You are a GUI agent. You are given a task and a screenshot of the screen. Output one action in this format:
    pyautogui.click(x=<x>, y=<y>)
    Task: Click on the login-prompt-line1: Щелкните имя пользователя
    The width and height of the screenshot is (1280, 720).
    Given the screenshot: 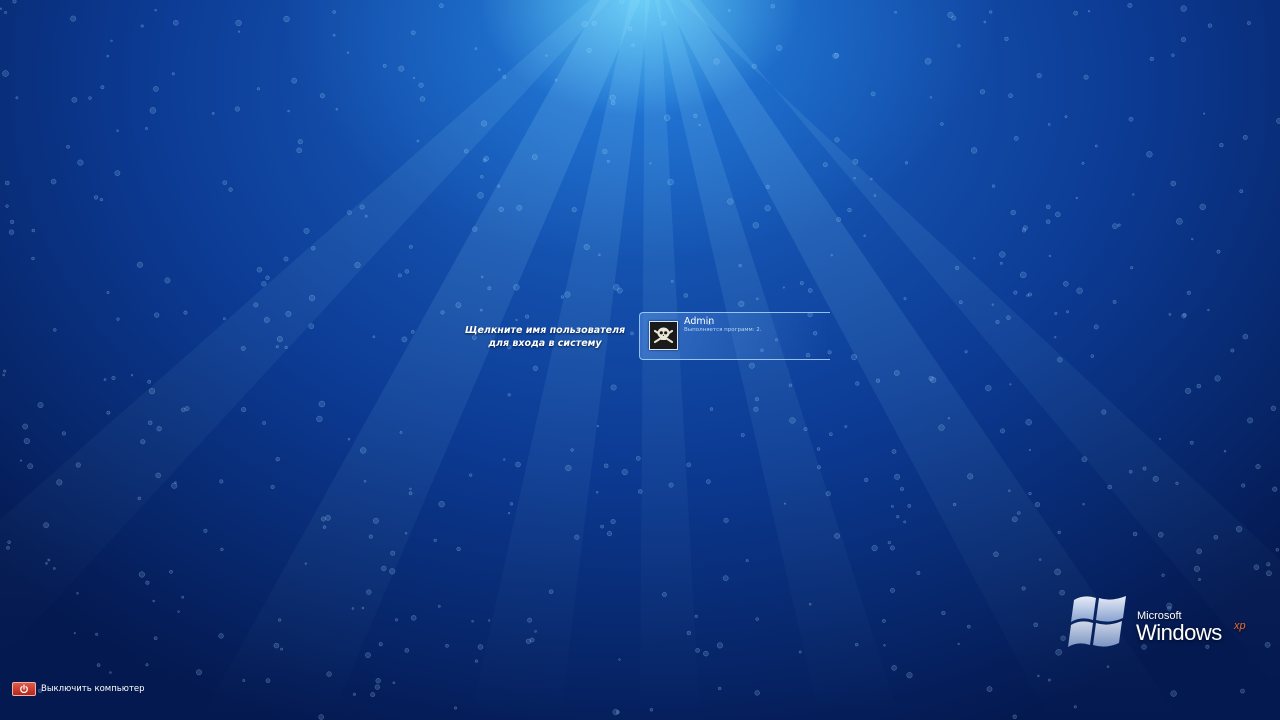 What is the action you would take?
    pyautogui.click(x=545, y=330)
    